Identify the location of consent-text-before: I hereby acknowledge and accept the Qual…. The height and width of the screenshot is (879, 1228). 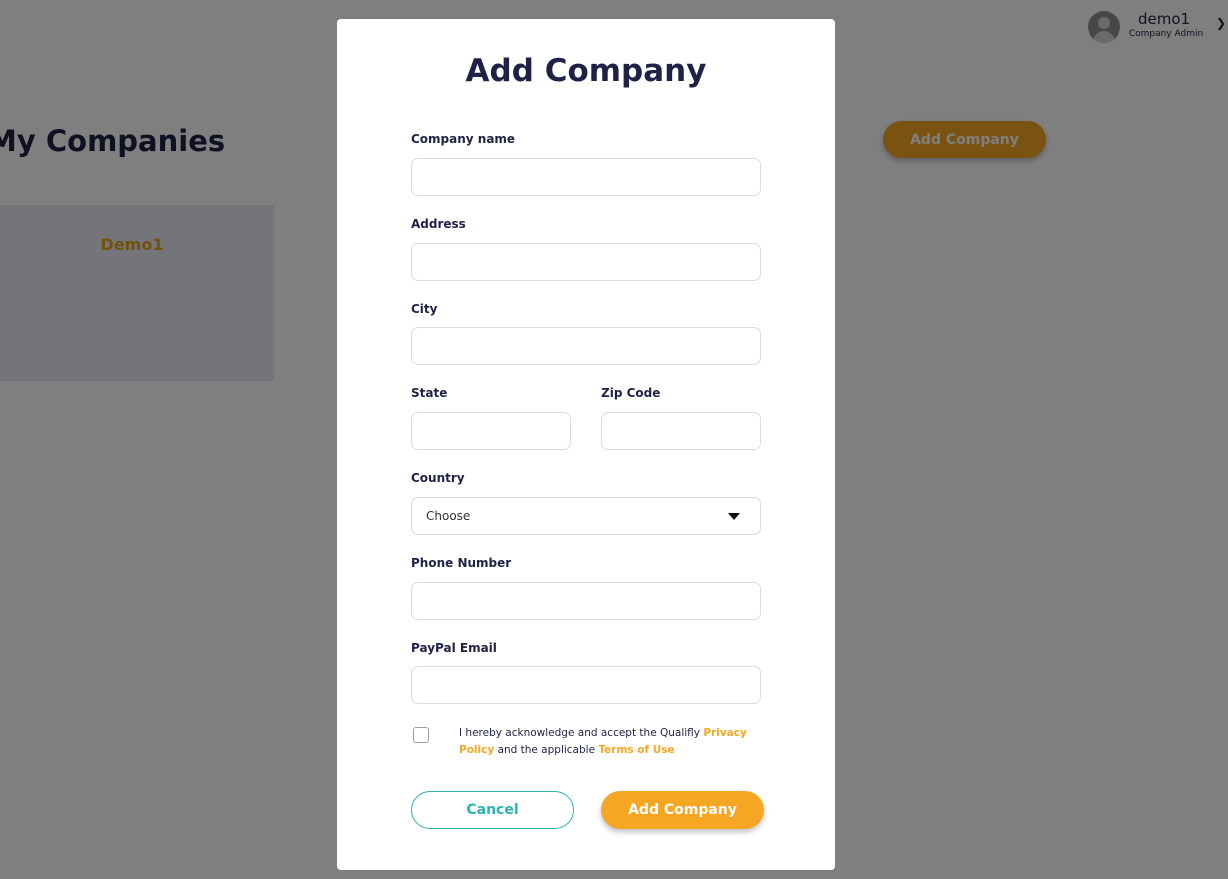
(581, 733).